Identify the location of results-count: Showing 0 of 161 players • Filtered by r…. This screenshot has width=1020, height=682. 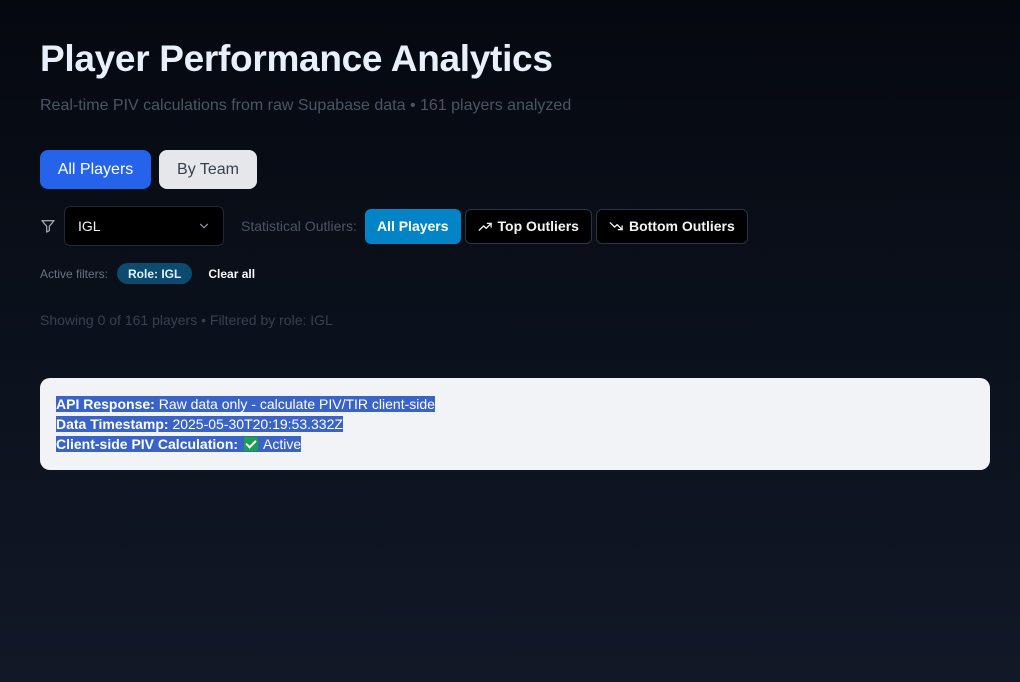
(186, 320).